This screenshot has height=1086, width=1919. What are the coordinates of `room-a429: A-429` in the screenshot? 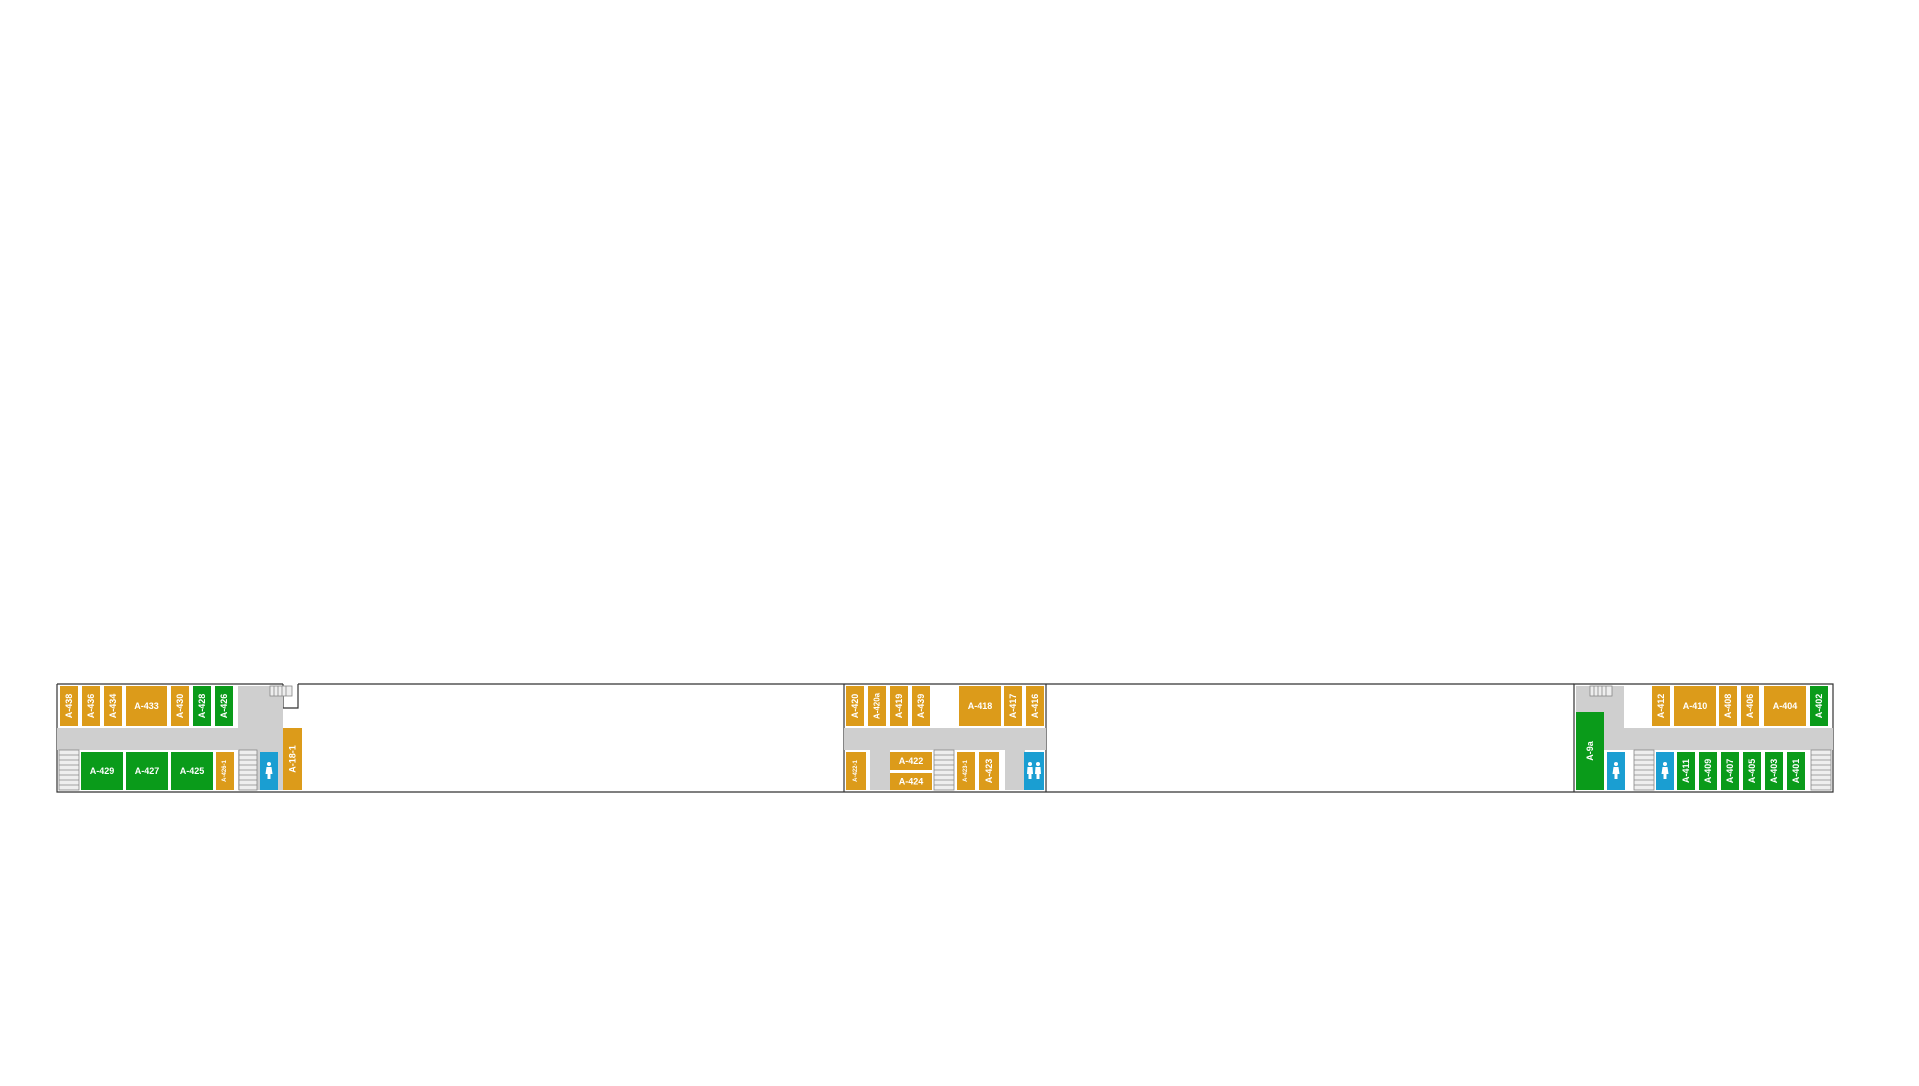 It's located at (102, 771).